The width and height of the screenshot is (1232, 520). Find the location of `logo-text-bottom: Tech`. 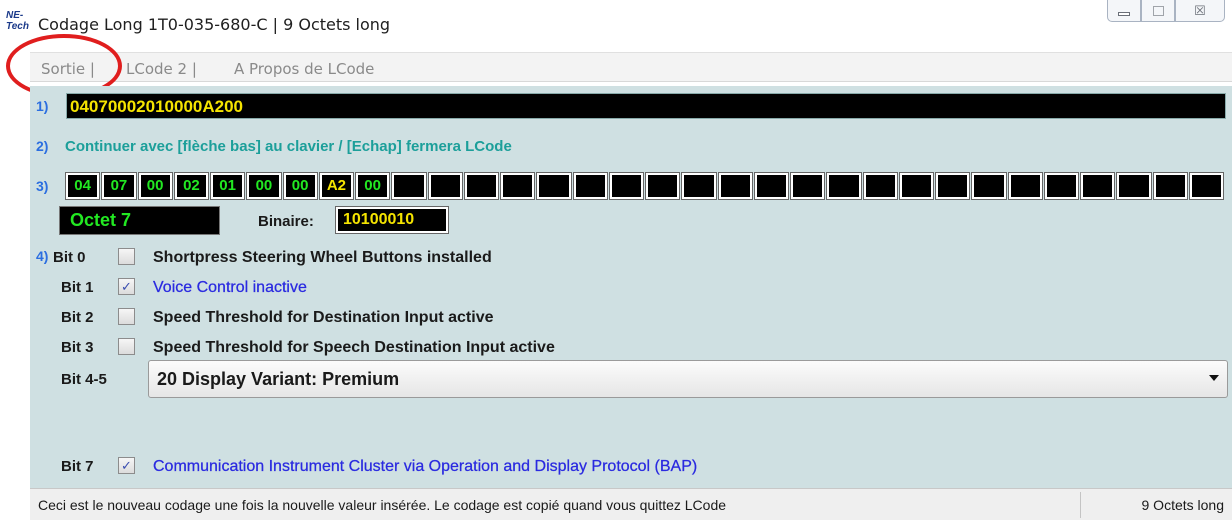

logo-text-bottom: Tech is located at coordinates (17, 26).